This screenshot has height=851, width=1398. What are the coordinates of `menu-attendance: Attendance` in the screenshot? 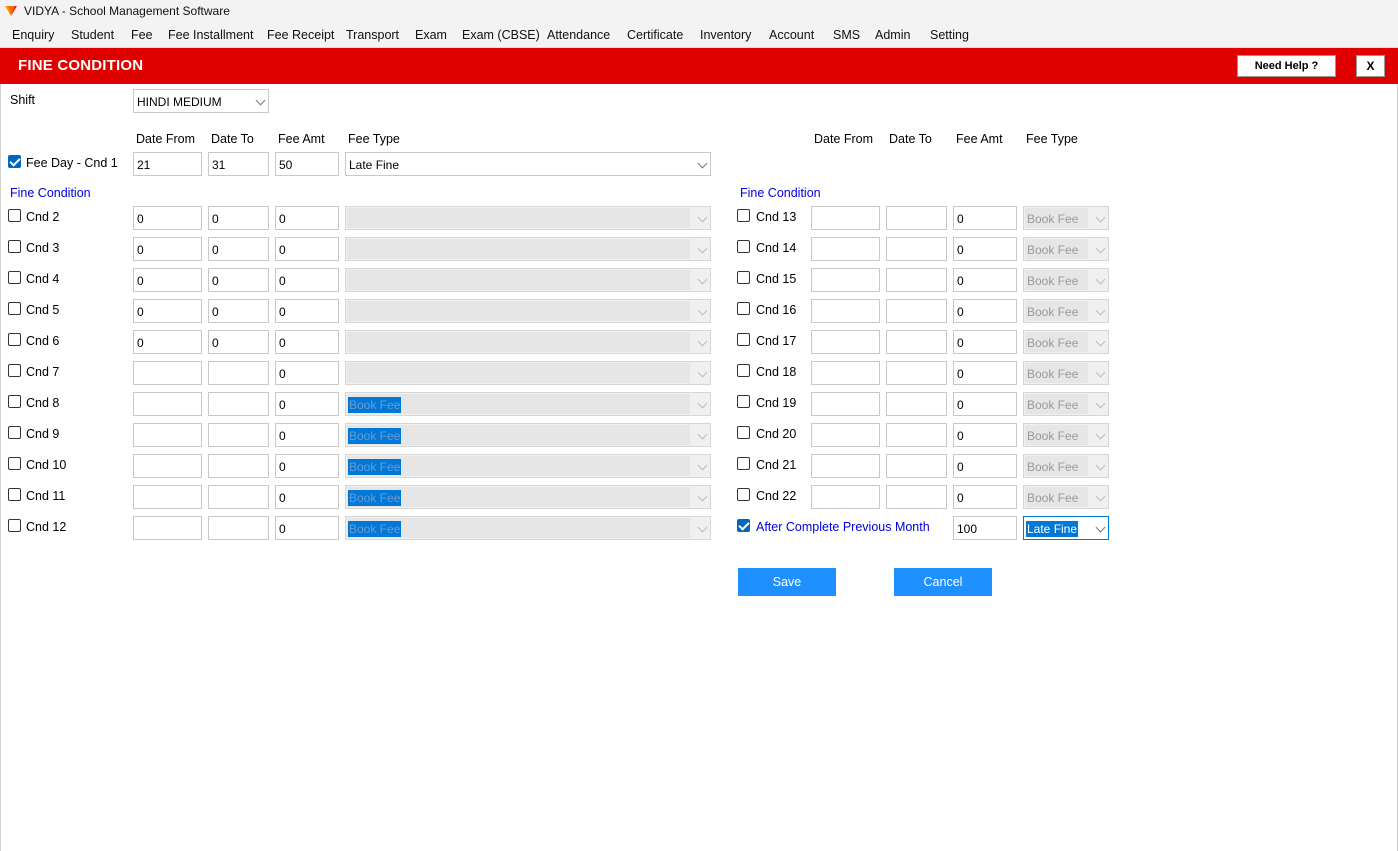 It's located at (578, 35).